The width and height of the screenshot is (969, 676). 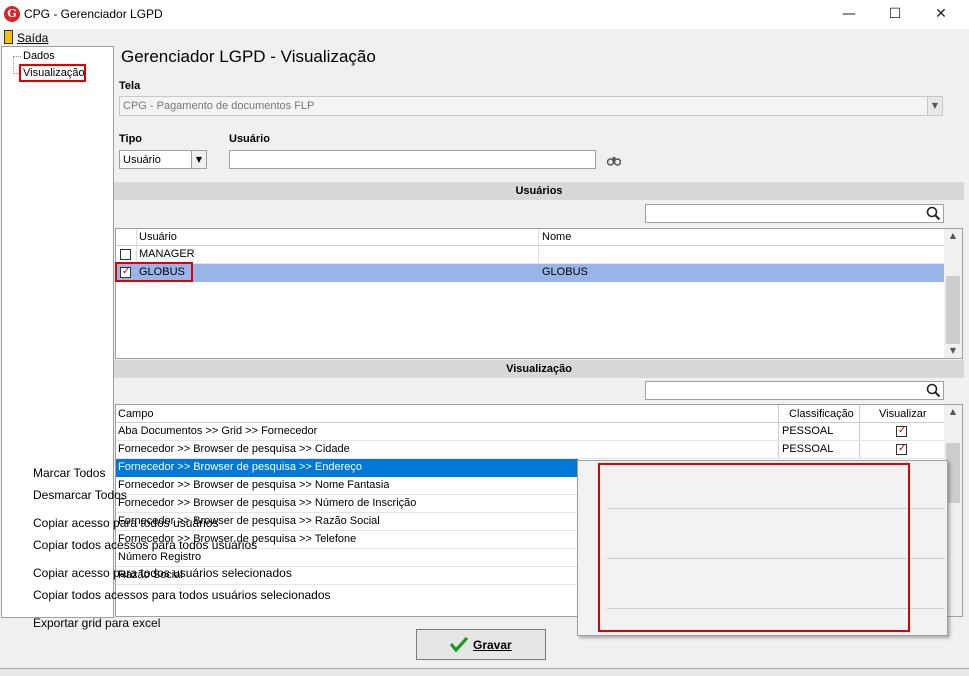 What do you see at coordinates (249, 139) in the screenshot?
I see `user-label: Usuário` at bounding box center [249, 139].